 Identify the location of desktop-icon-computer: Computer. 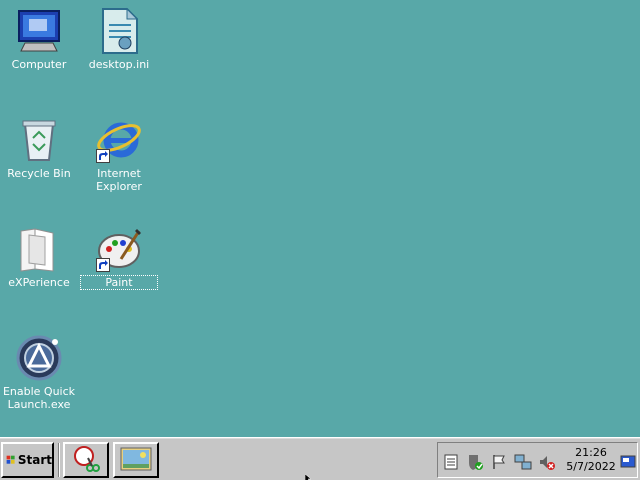
(39, 39).